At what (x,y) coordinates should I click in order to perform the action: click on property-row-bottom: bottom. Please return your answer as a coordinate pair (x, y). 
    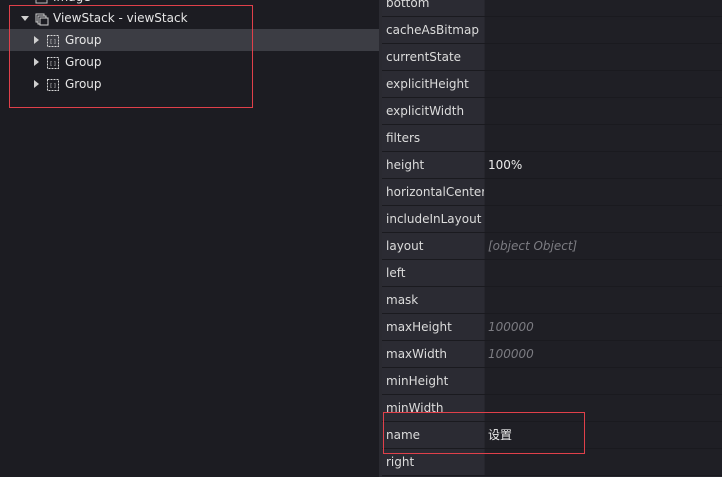
    Looking at the image, I should click on (552, 8).